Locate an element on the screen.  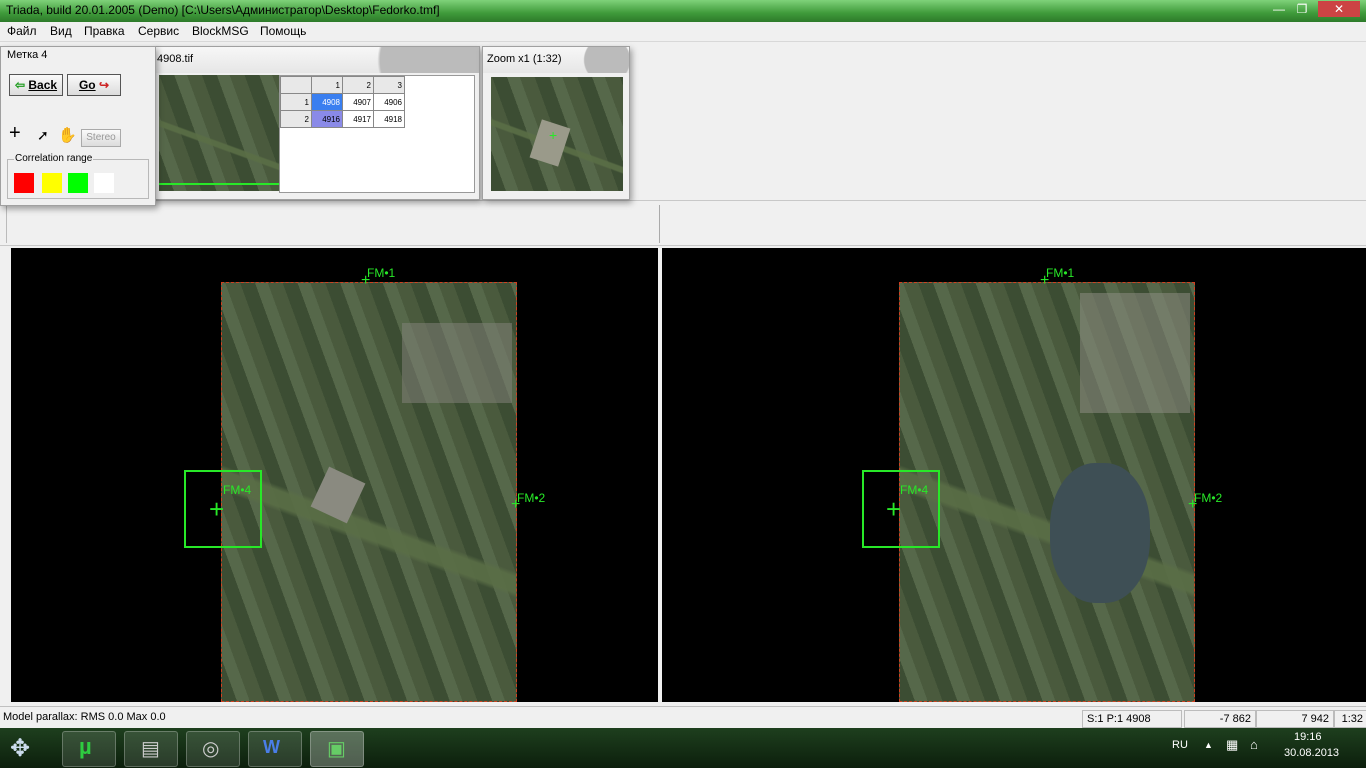
grid-row-header: 1 is located at coordinates (296, 102).